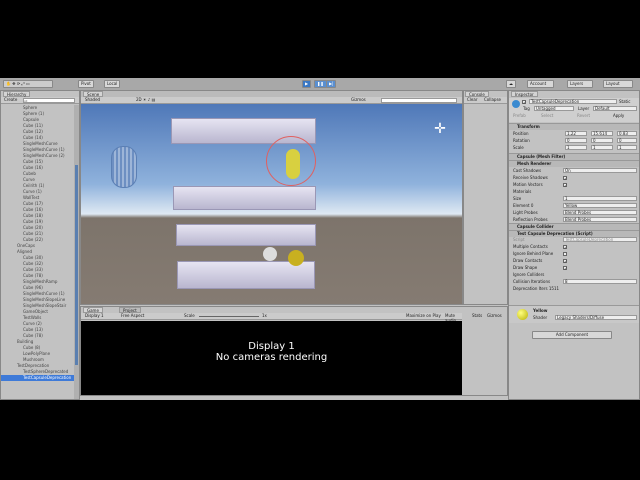  What do you see at coordinates (440, 129) in the screenshot?
I see `scene-orientation-gizmo: ✛` at bounding box center [440, 129].